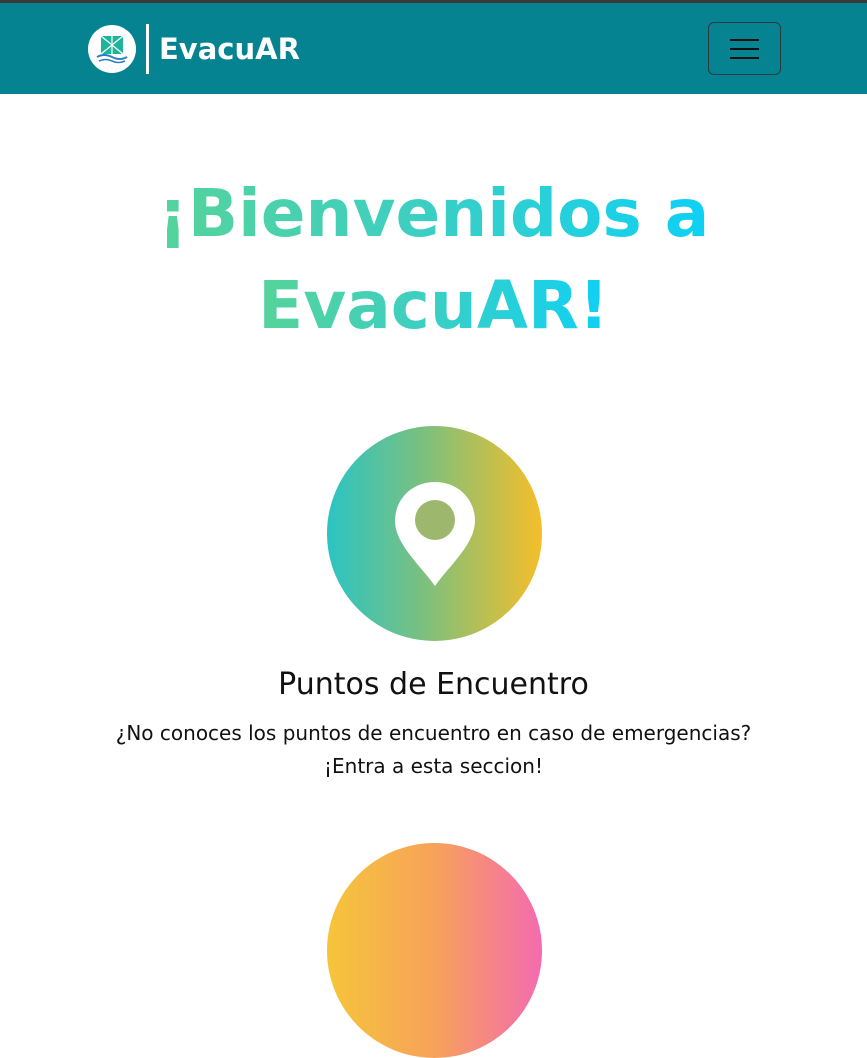 The height and width of the screenshot is (1058, 867). Describe the element at coordinates (229, 49) in the screenshot. I see `brand-name: EvacuAR` at that location.